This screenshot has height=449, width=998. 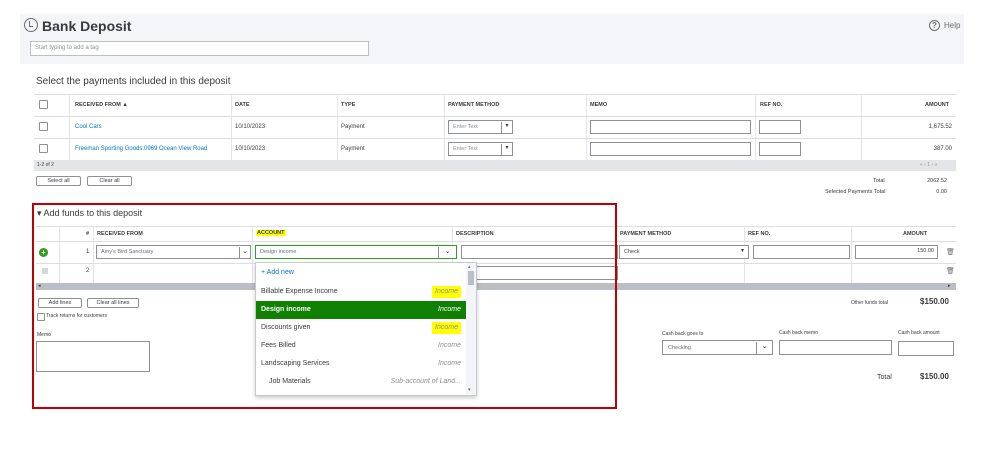 What do you see at coordinates (495, 165) in the screenshot?
I see `pager-bar` at bounding box center [495, 165].